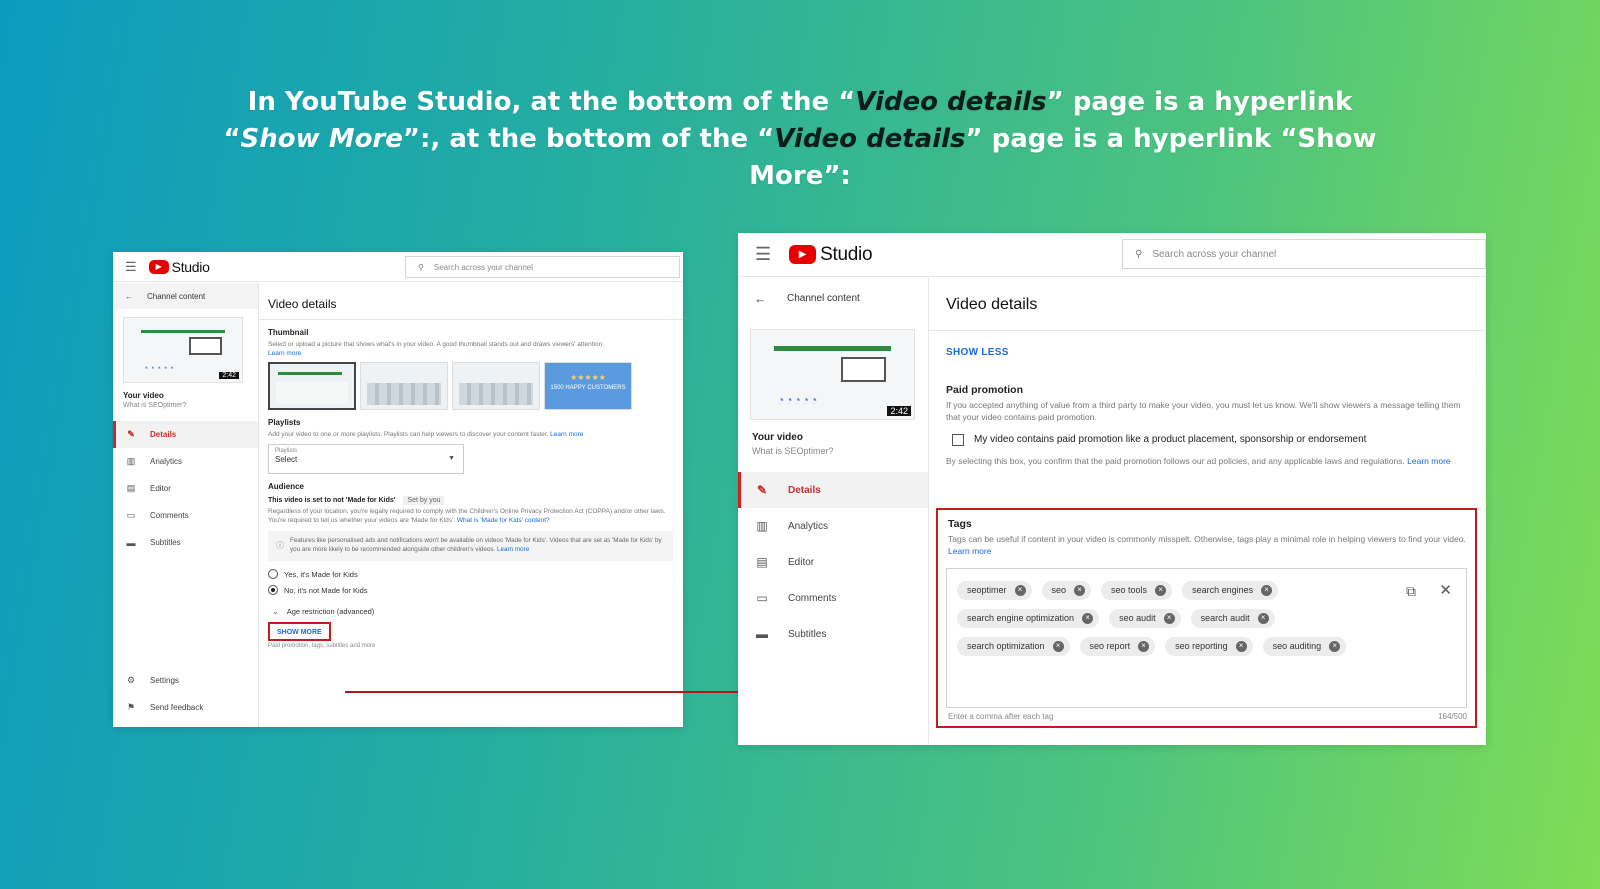 Image resolution: width=1600 pixels, height=889 pixels. Describe the element at coordinates (1137, 590) in the screenshot. I see `tag-chip: seo tools ×` at that location.